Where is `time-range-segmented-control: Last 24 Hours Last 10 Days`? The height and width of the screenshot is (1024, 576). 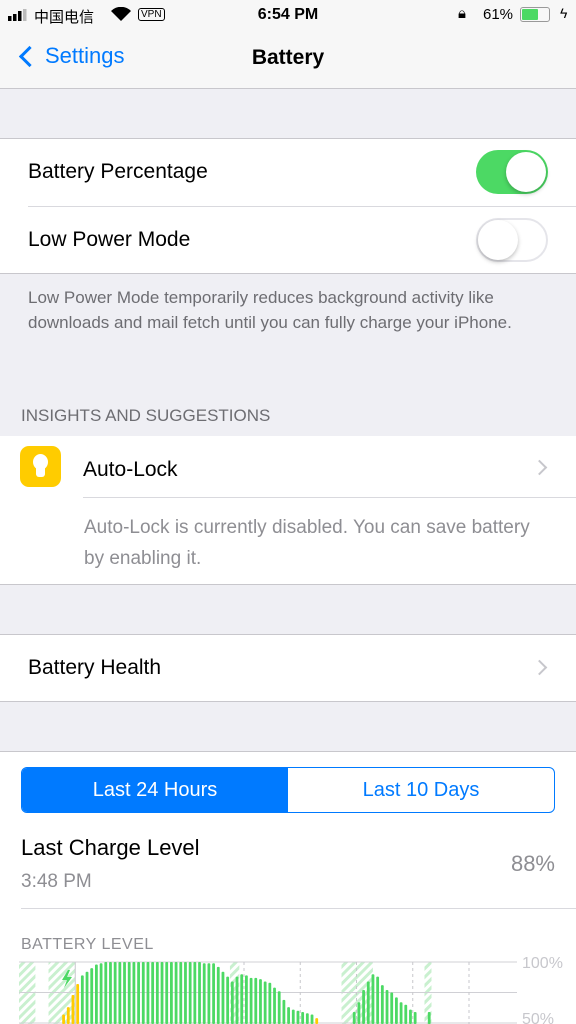
time-range-segmented-control: Last 24 Hours Last 10 Days is located at coordinates (288, 790).